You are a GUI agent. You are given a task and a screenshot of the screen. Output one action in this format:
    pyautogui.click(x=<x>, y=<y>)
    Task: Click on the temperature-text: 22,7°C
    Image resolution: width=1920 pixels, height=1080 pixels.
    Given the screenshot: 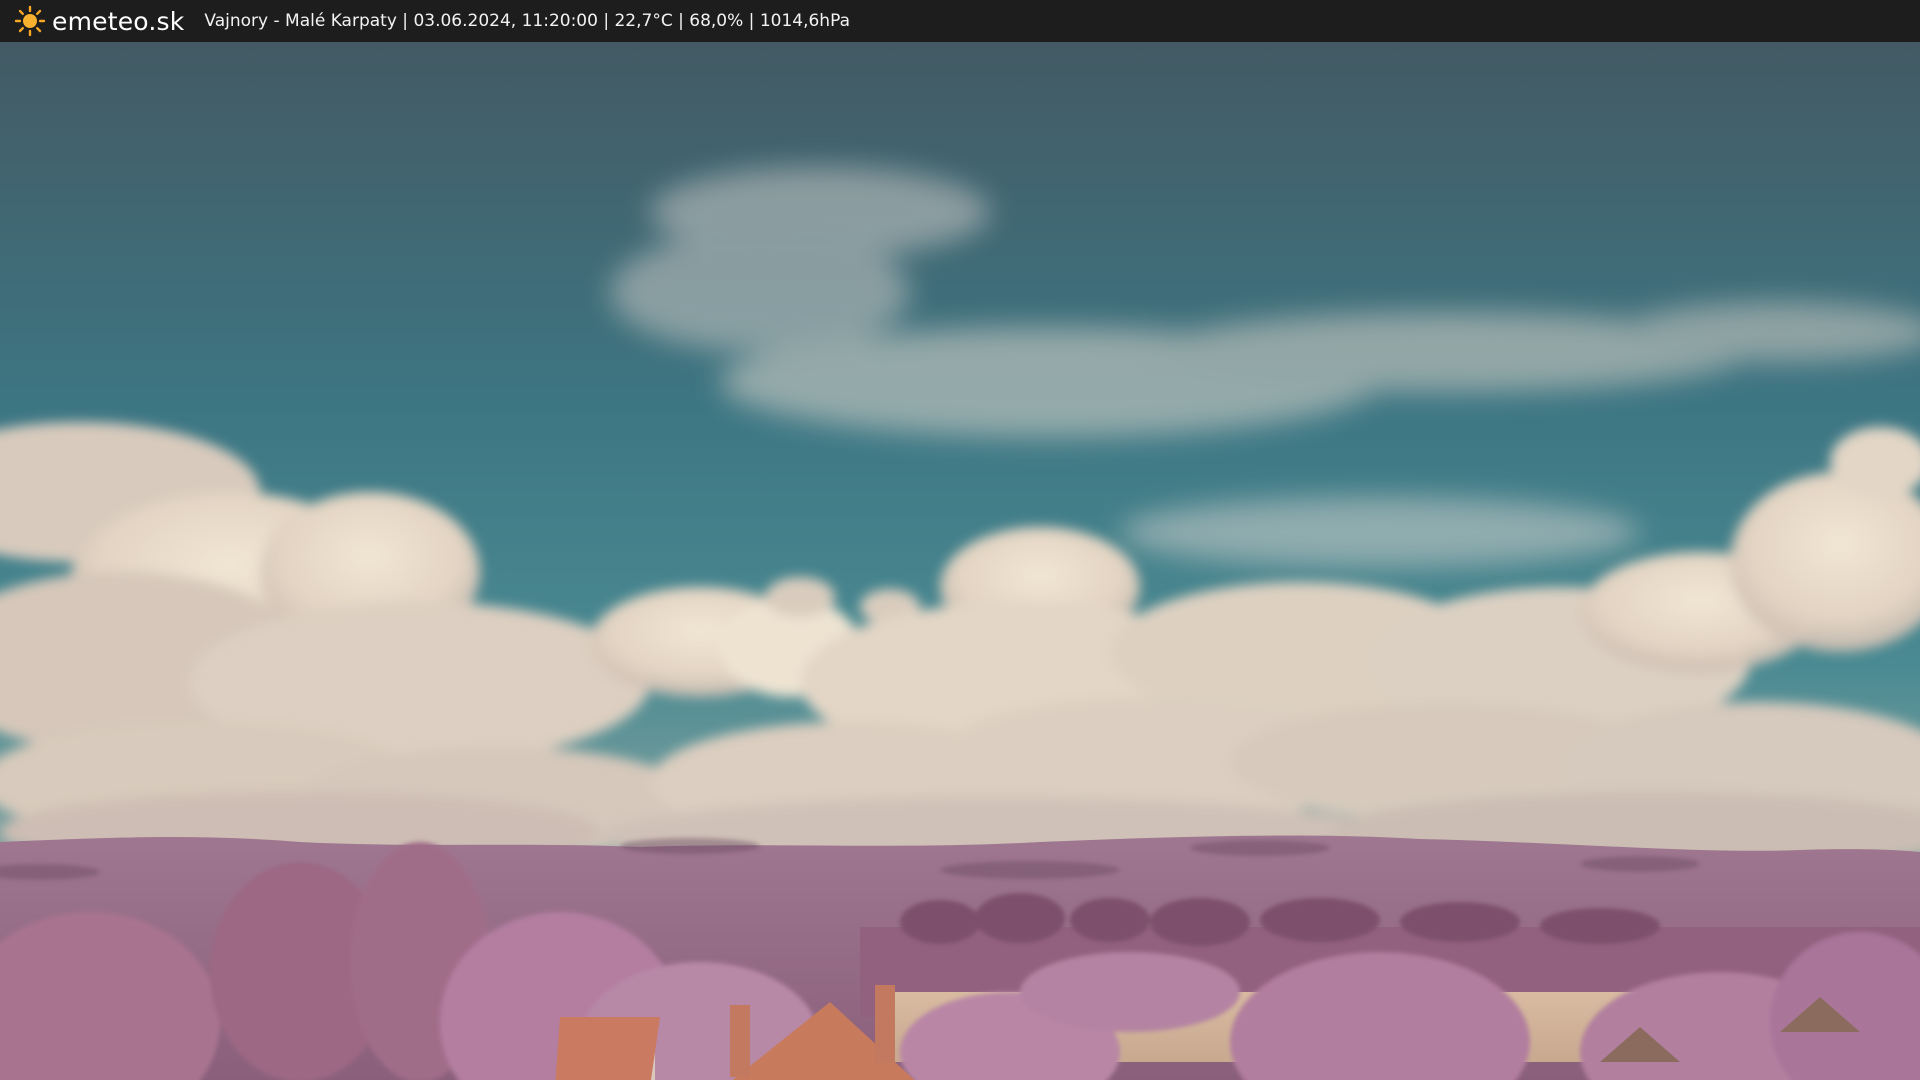 What is the action you would take?
    pyautogui.click(x=643, y=21)
    